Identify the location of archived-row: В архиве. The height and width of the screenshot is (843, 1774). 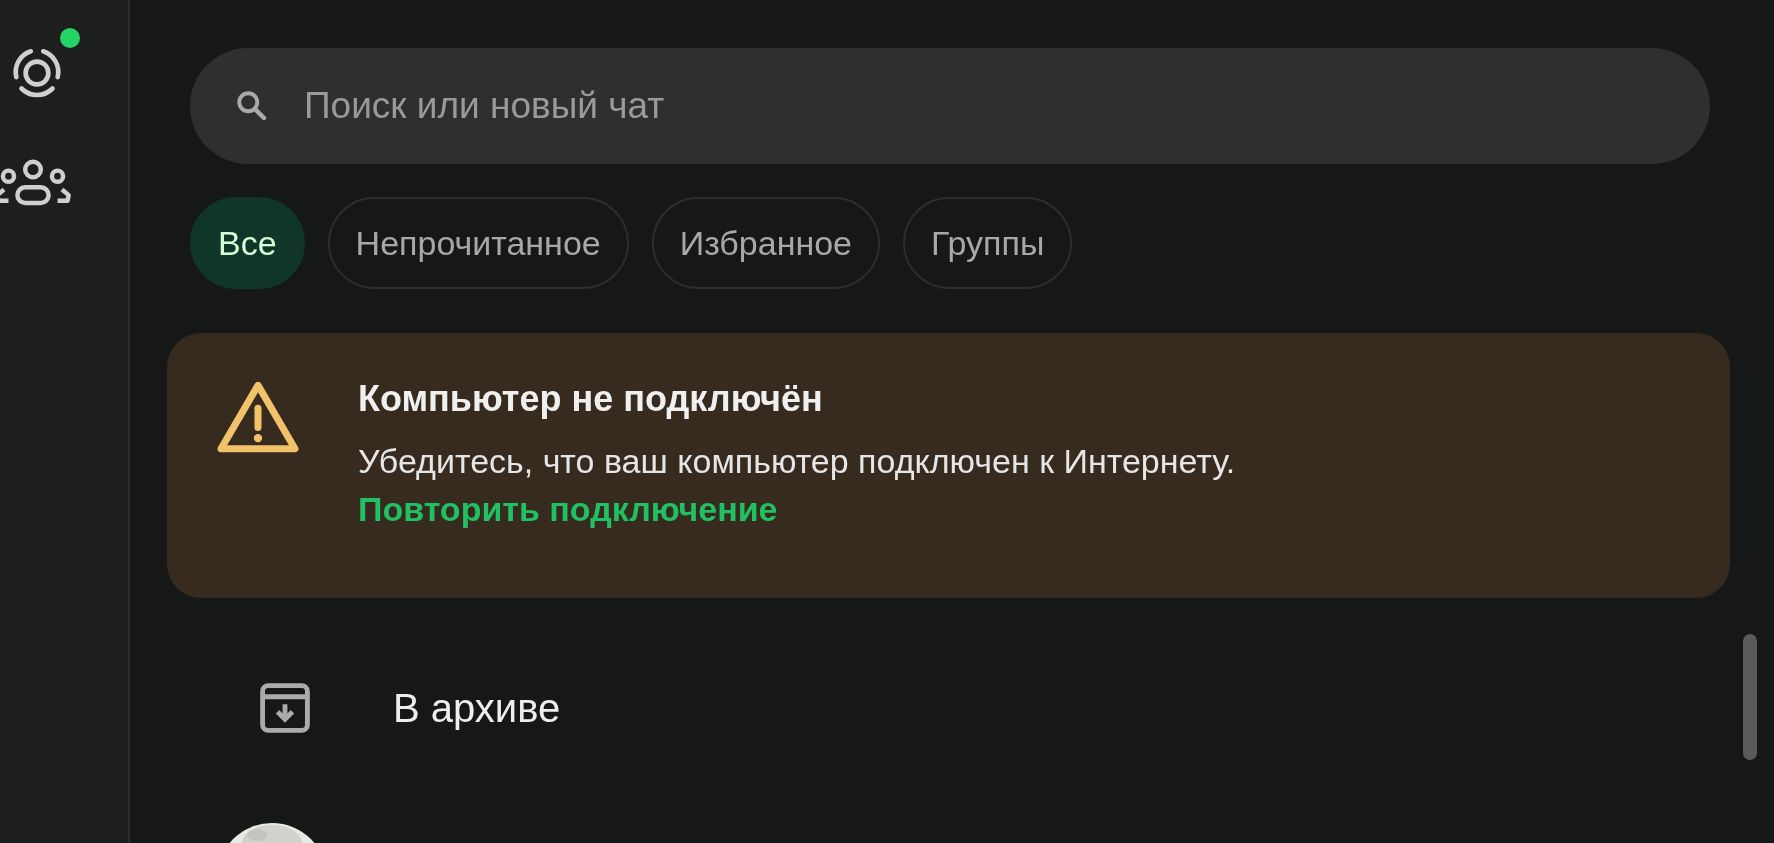
(948, 708).